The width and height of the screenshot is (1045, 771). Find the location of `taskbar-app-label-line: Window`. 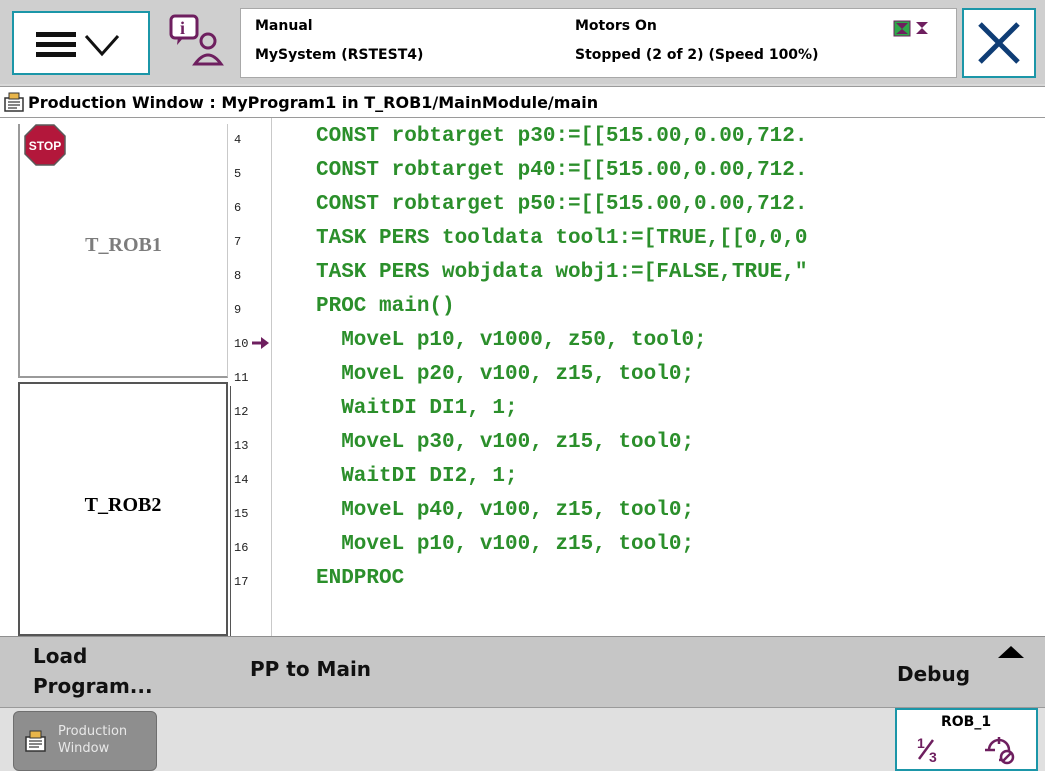

taskbar-app-label-line: Window is located at coordinates (84, 748).